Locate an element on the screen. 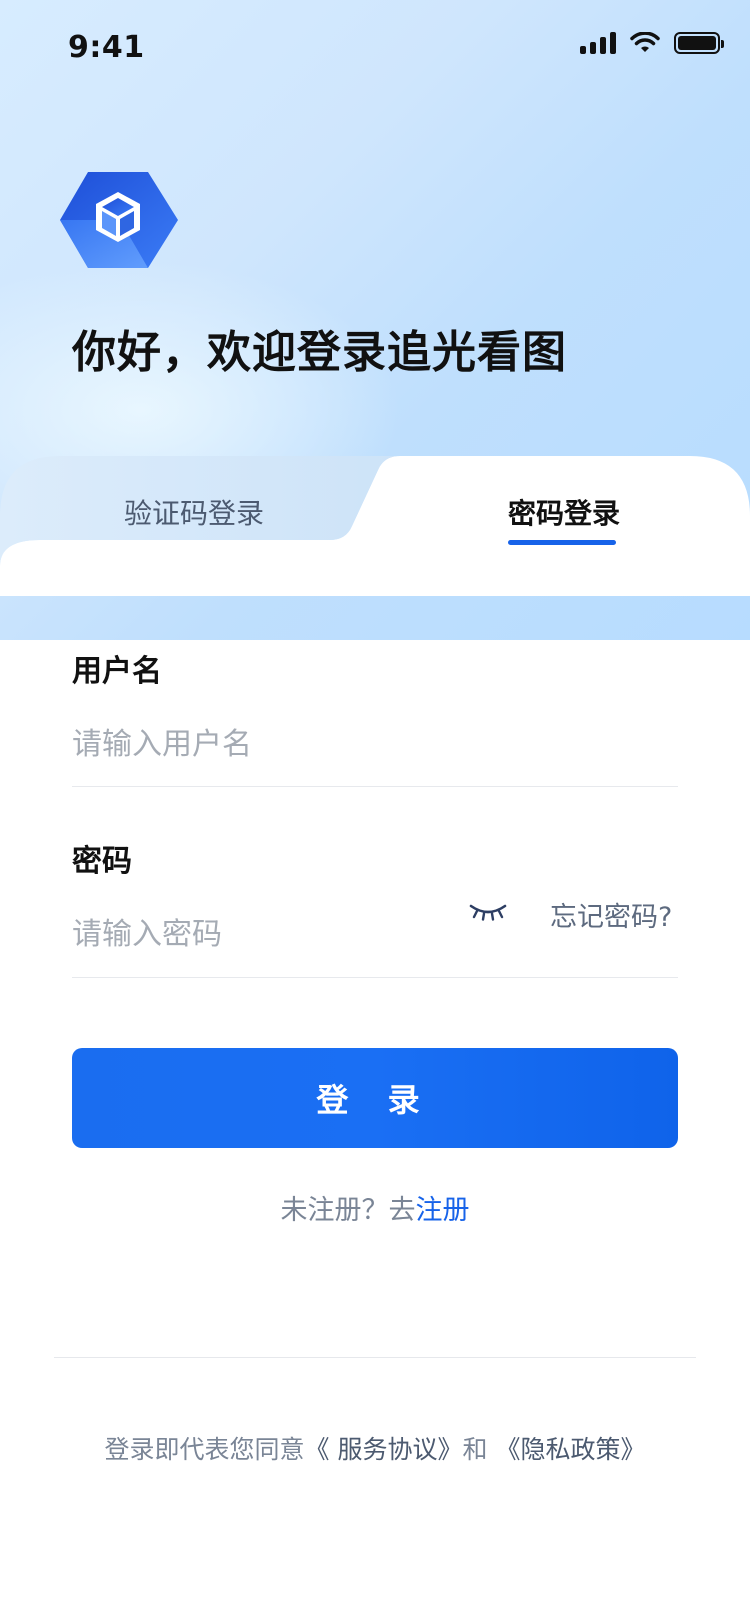 Image resolution: width=750 pixels, height=1624 pixels. tab-active-indicator is located at coordinates (562, 542).